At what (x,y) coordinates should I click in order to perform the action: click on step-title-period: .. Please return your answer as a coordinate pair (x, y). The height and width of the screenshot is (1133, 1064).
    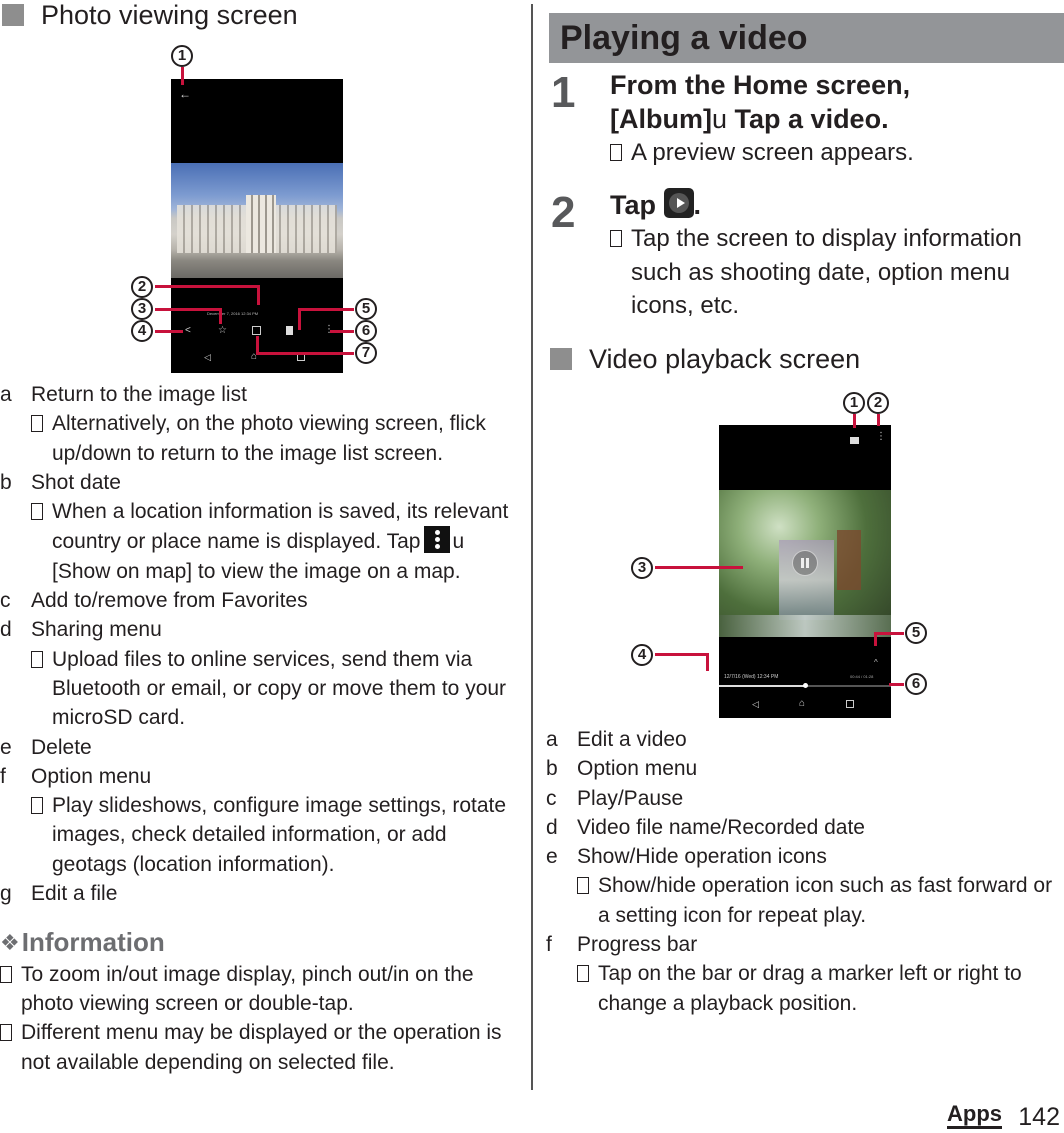
    Looking at the image, I should click on (697, 205).